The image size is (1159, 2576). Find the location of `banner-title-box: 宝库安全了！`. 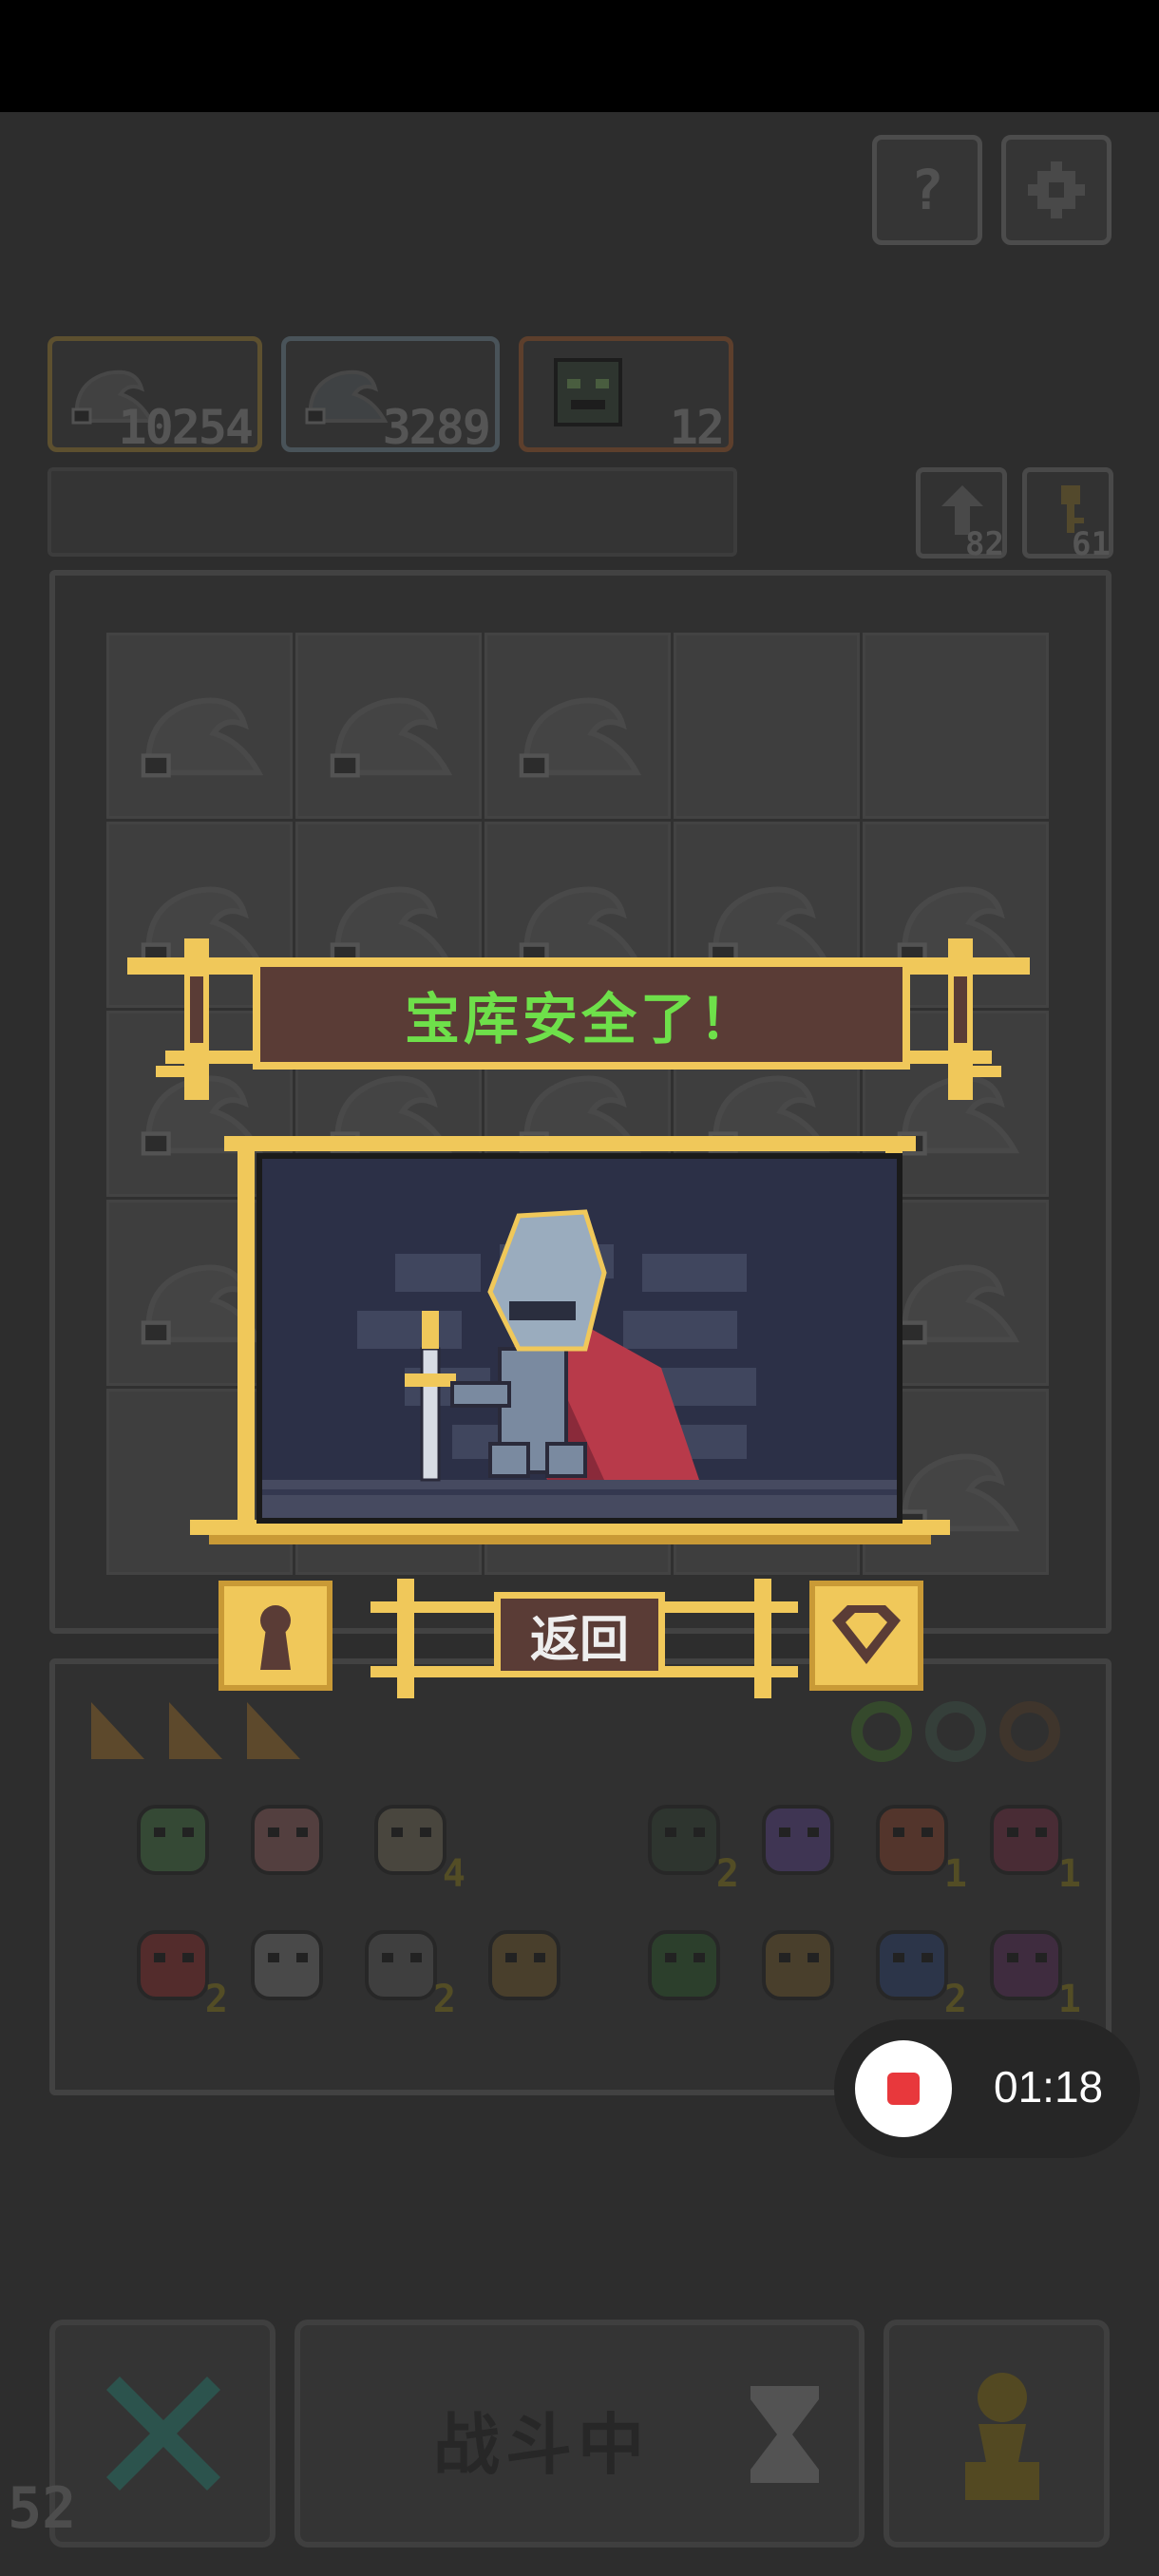

banner-title-box: 宝库安全了！ is located at coordinates (581, 1014).